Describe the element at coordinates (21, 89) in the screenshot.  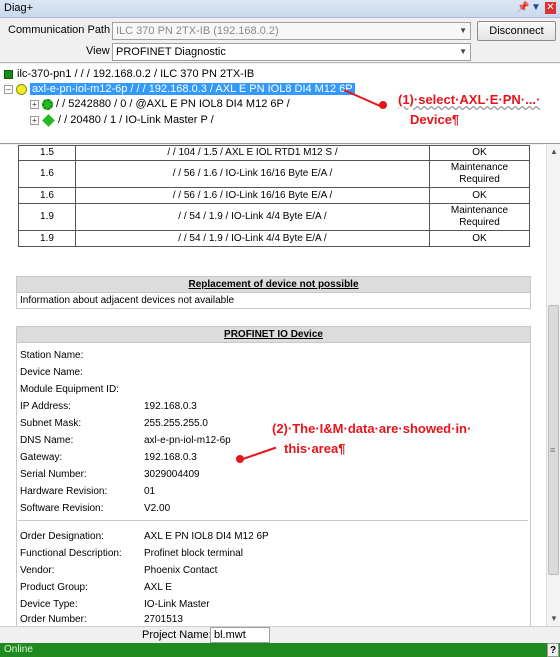
I see `device-icon` at that location.